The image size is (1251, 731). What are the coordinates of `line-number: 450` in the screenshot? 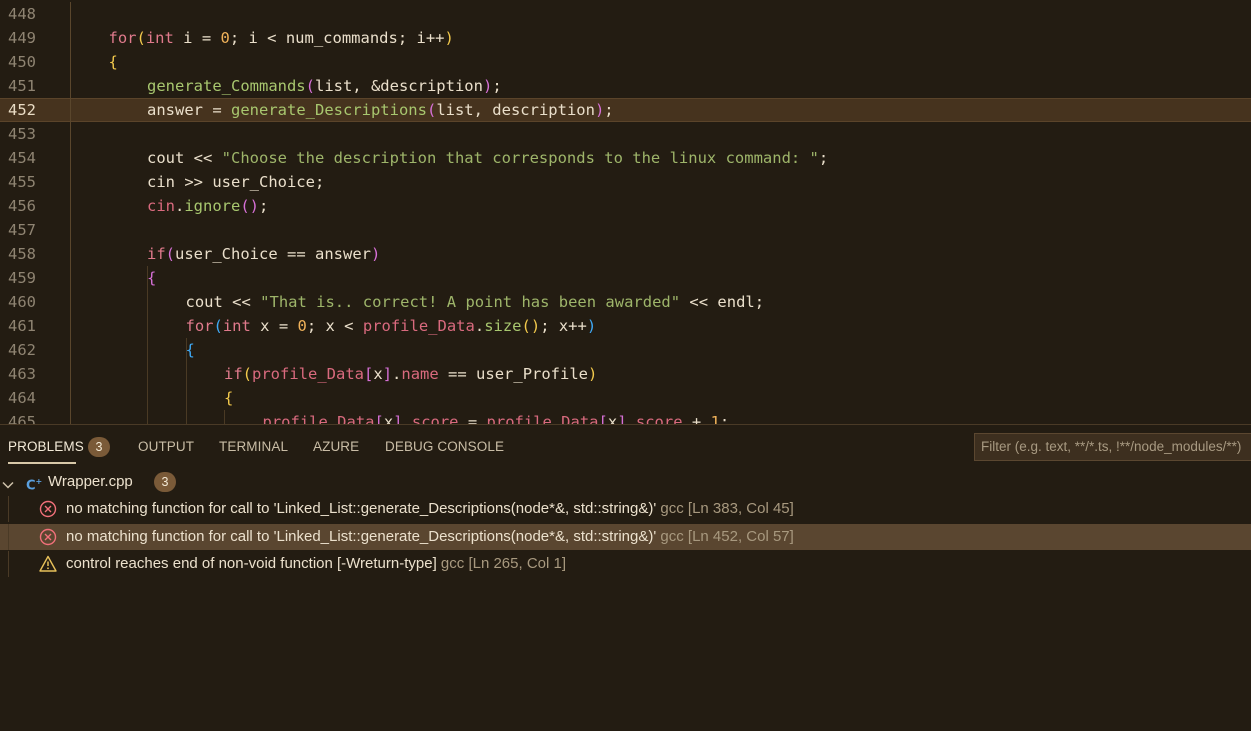 It's located at (28, 62).